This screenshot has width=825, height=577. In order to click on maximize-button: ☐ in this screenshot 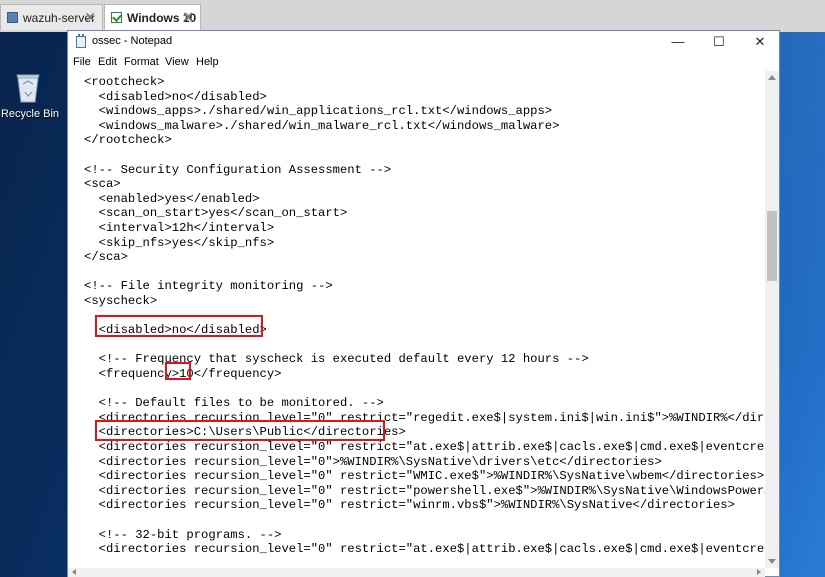, I will do `click(719, 42)`.